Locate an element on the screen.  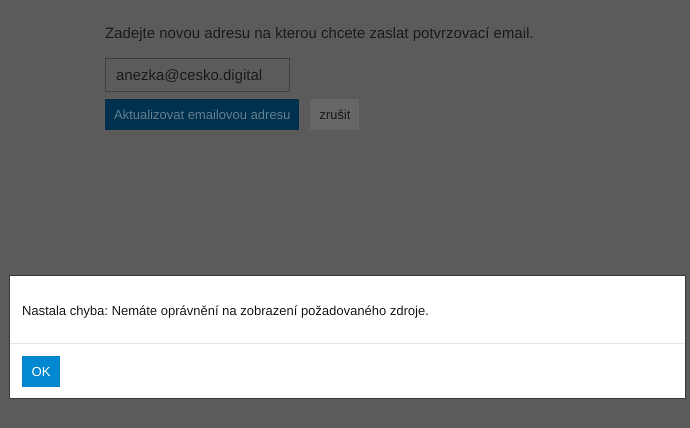
cancel-button: zrušit is located at coordinates (335, 114).